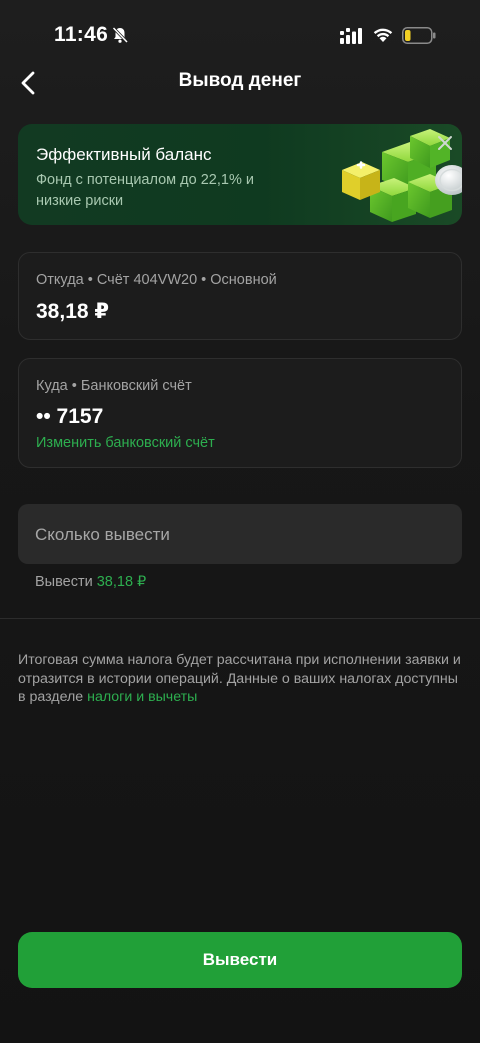 Image resolution: width=480 pixels, height=1043 pixels. I want to click on amount-hint-prefix: Вывести, so click(64, 582).